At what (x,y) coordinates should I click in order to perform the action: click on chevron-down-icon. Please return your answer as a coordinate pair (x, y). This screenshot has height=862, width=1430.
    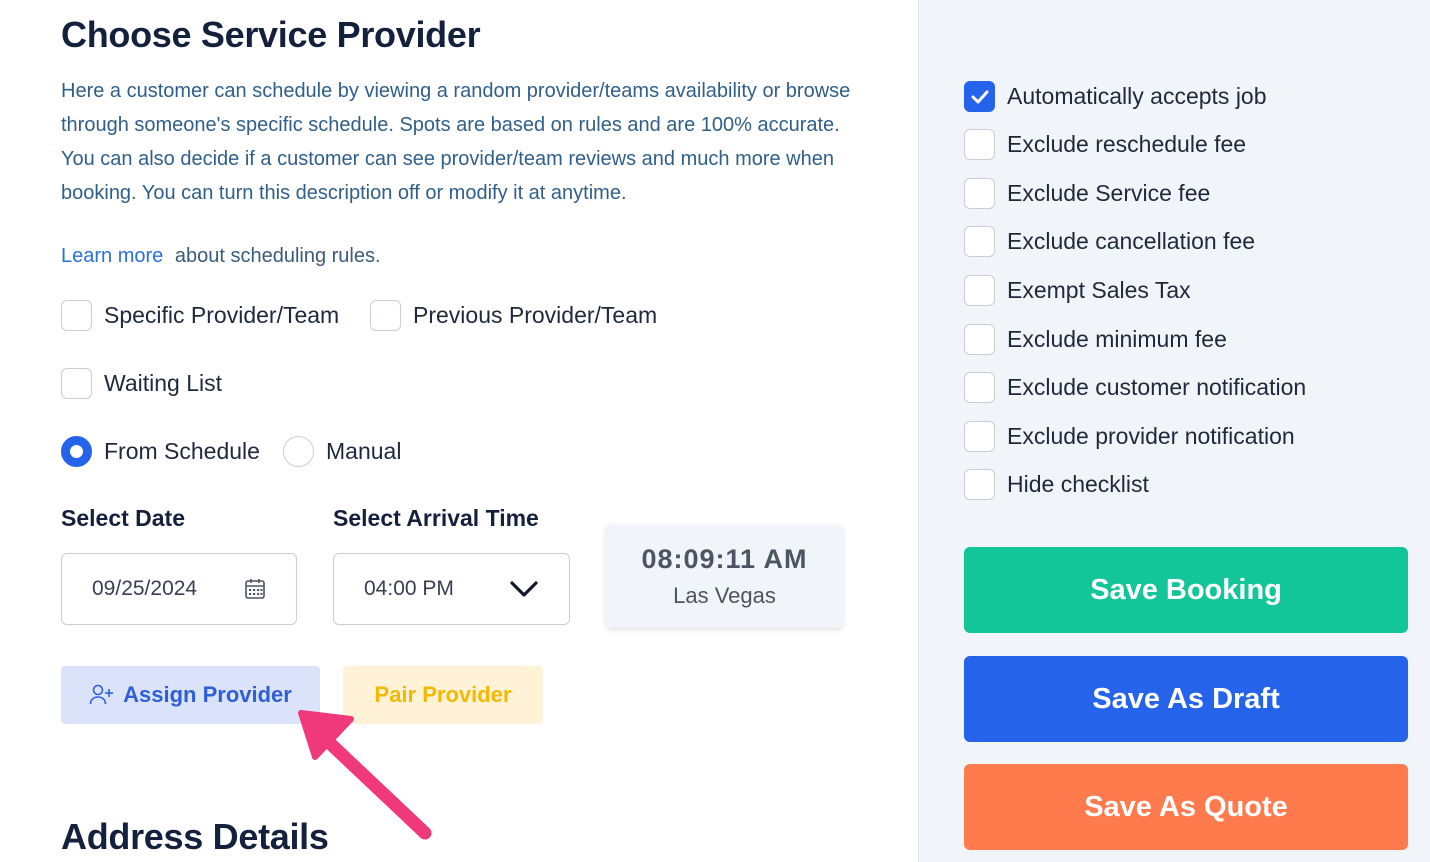
    Looking at the image, I should click on (524, 589).